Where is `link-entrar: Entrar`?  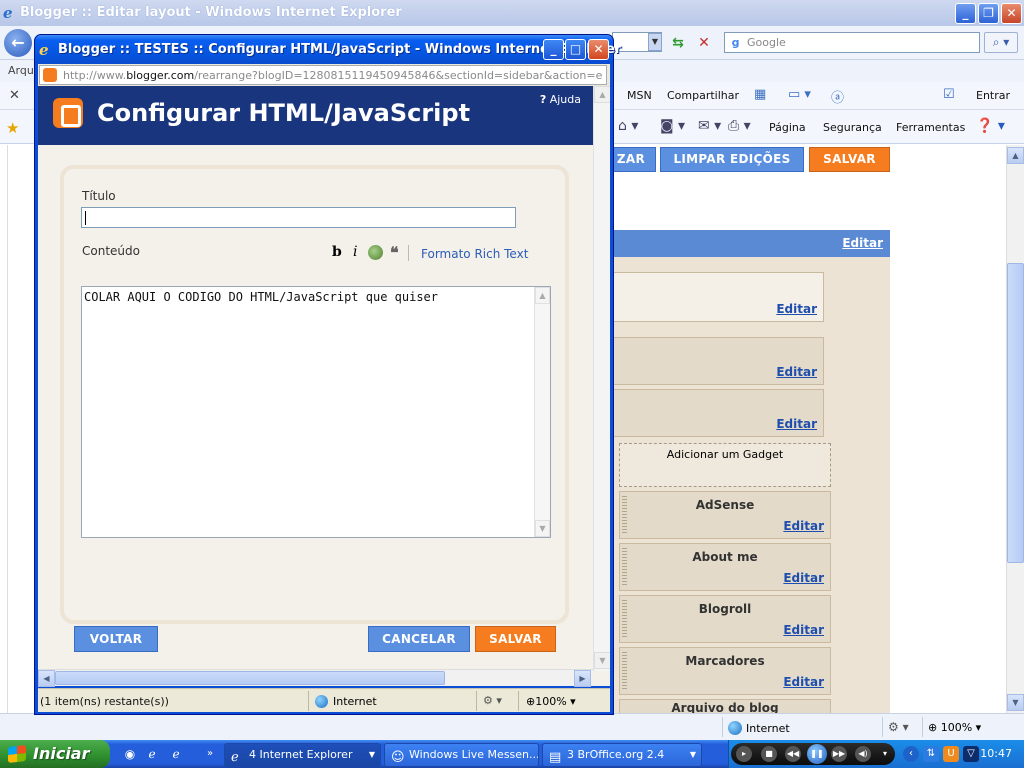 link-entrar: Entrar is located at coordinates (993, 95).